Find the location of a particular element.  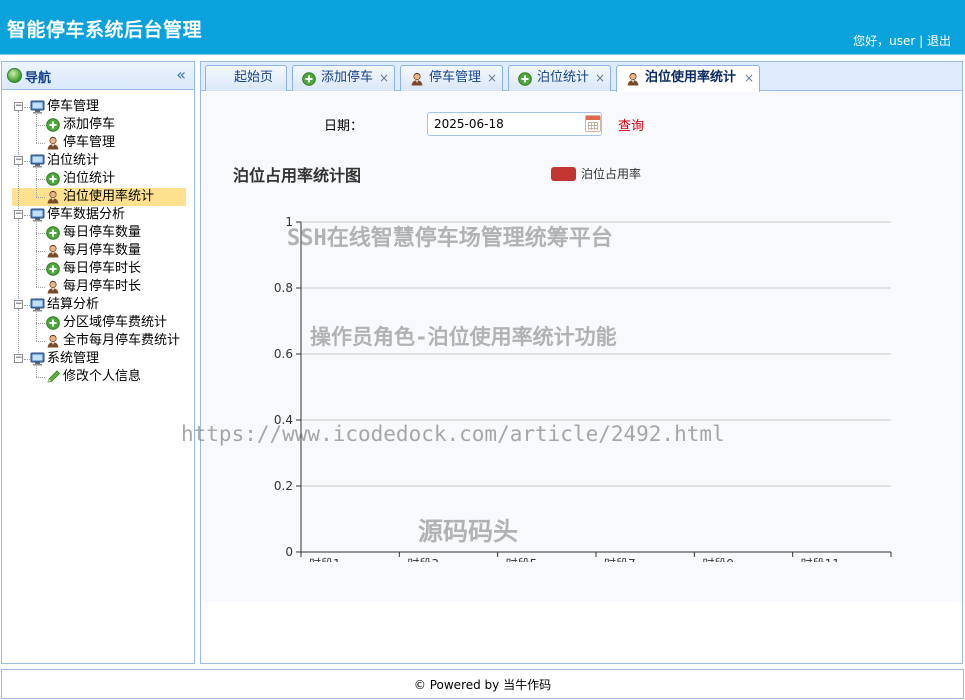

tab: 添加停车 × is located at coordinates (343, 78).